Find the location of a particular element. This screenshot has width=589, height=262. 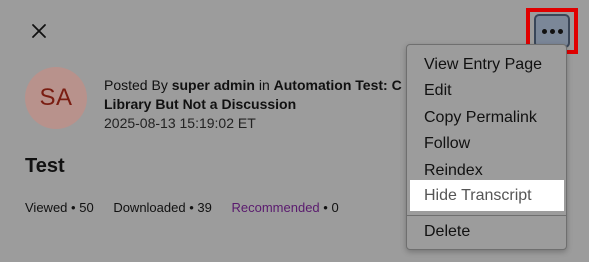

stat-viewed: Viewed • 50 is located at coordinates (59, 207).